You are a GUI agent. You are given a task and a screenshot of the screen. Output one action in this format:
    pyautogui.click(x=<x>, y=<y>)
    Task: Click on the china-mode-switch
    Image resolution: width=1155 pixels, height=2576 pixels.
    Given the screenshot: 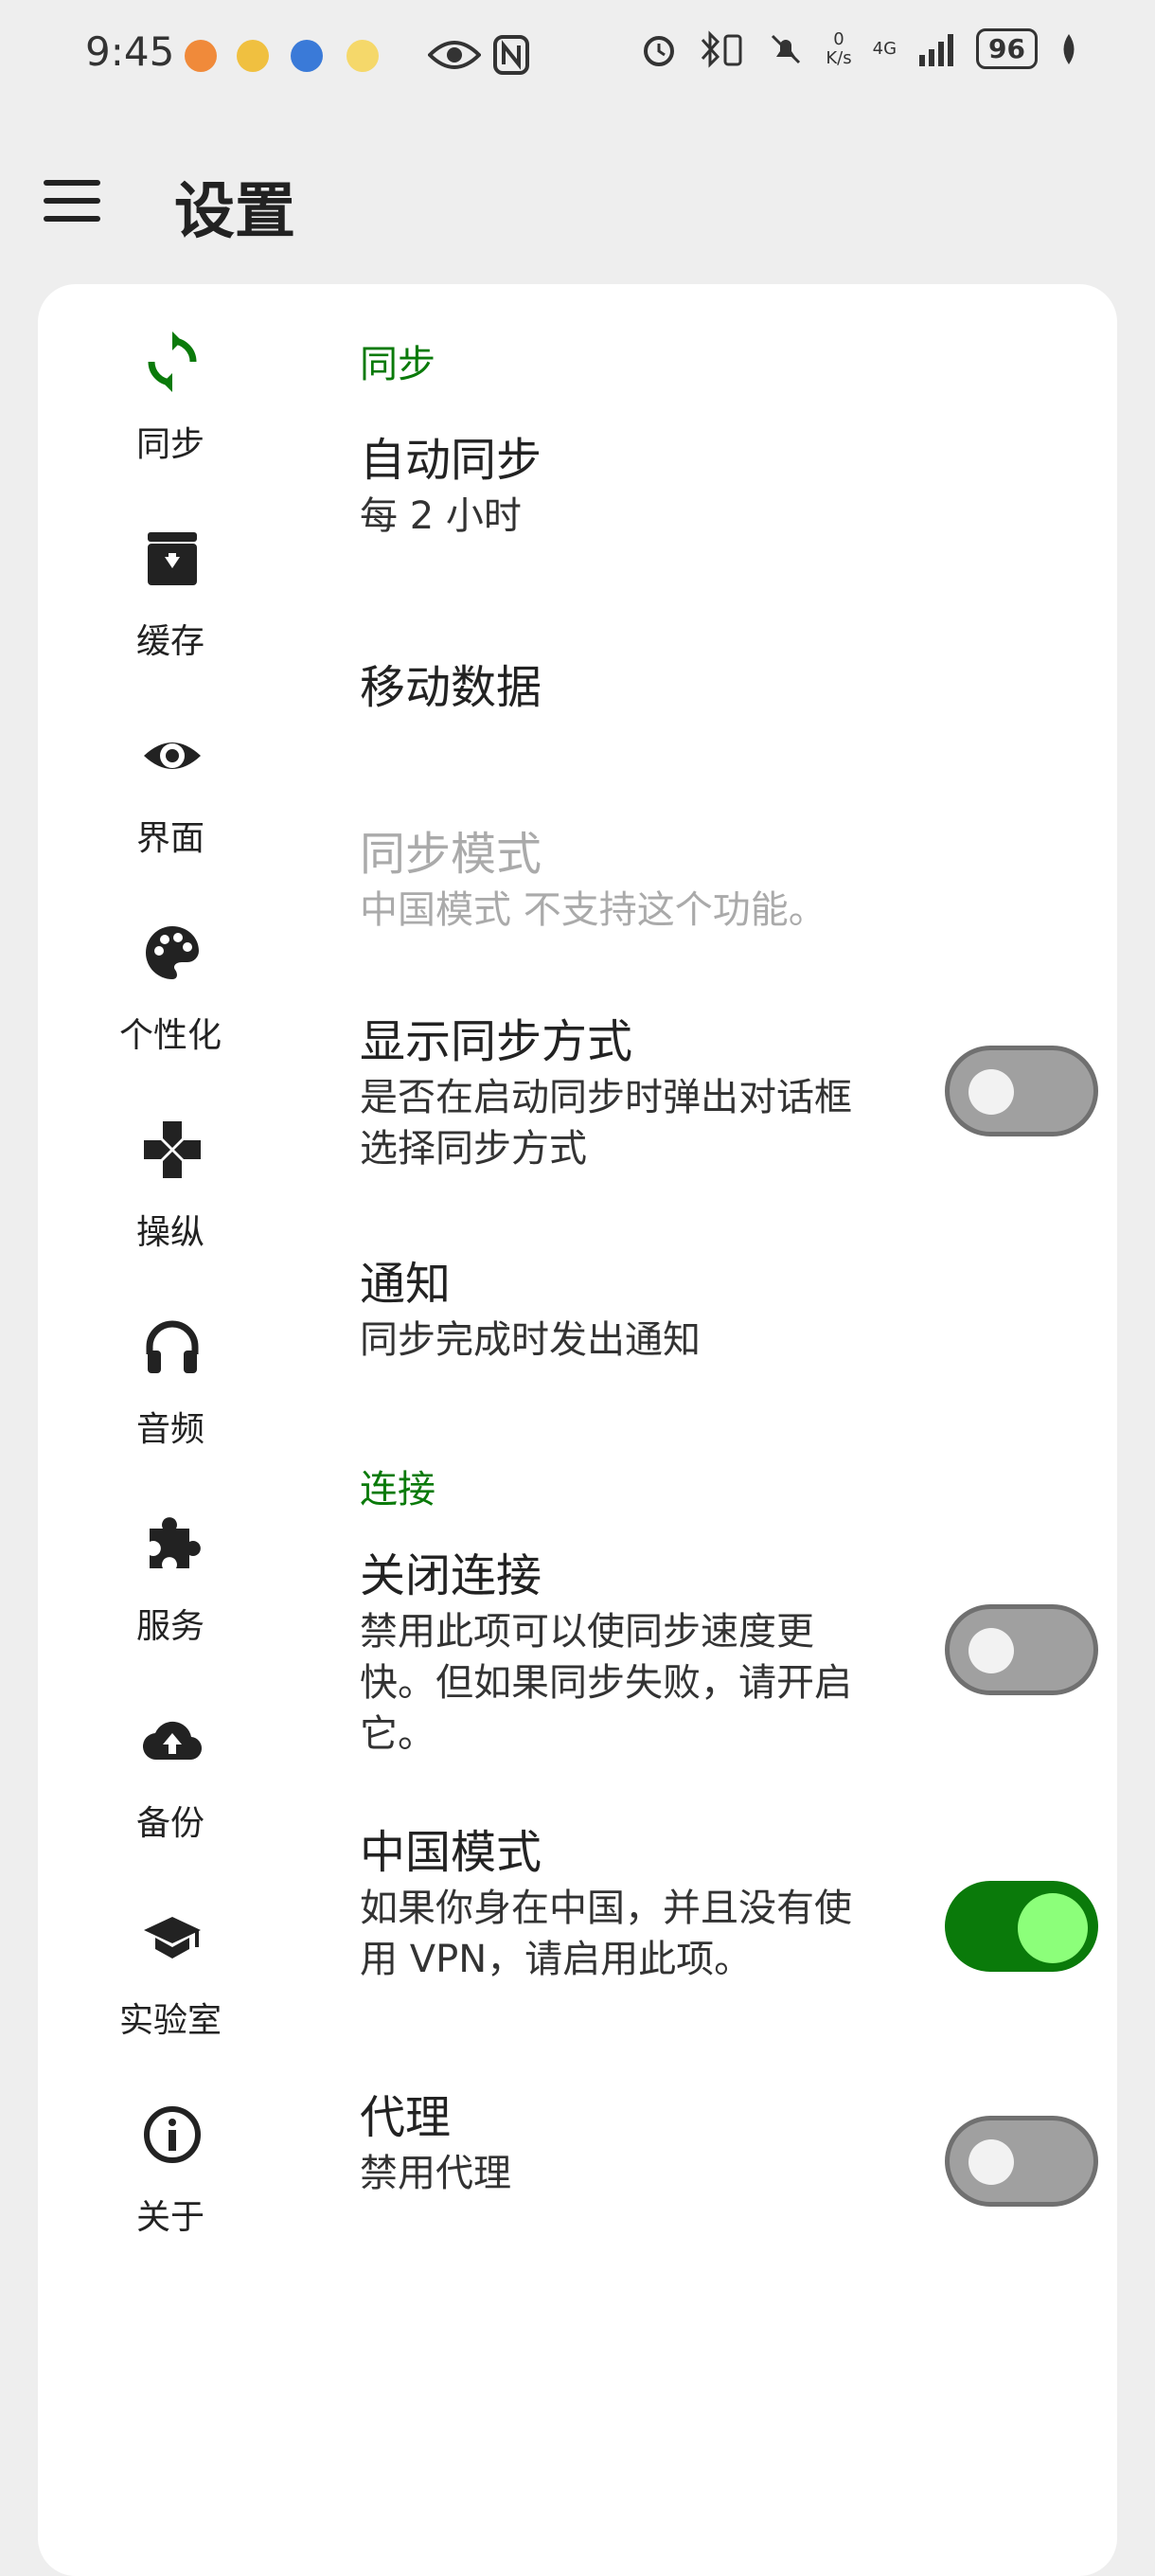 What is the action you would take?
    pyautogui.click(x=1021, y=1926)
    